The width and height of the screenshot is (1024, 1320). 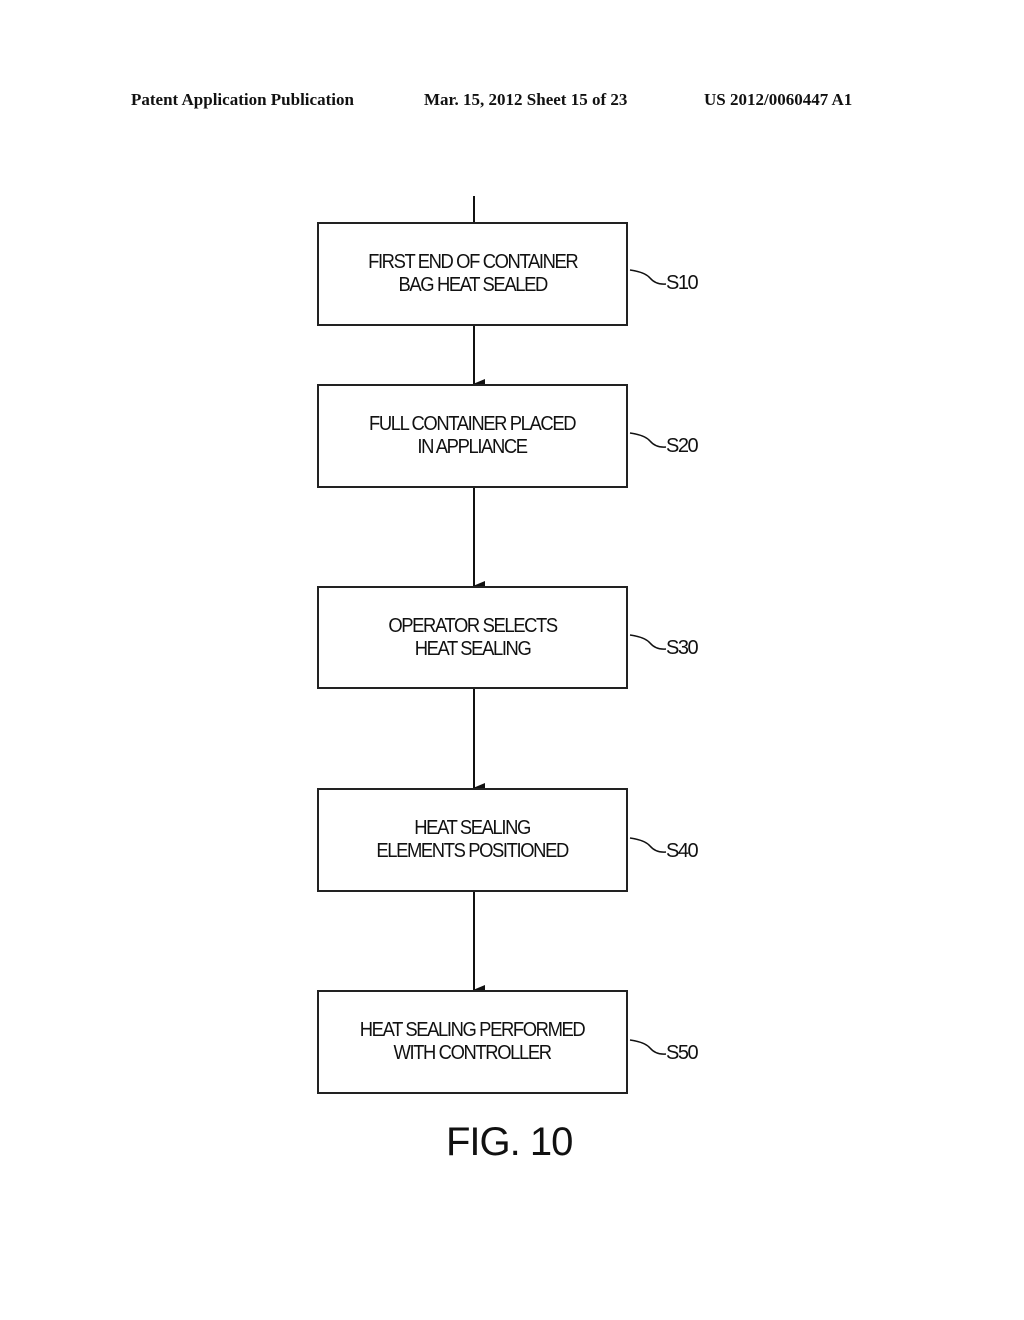 I want to click on figure-caption: FIG. 10, so click(x=509, y=1142).